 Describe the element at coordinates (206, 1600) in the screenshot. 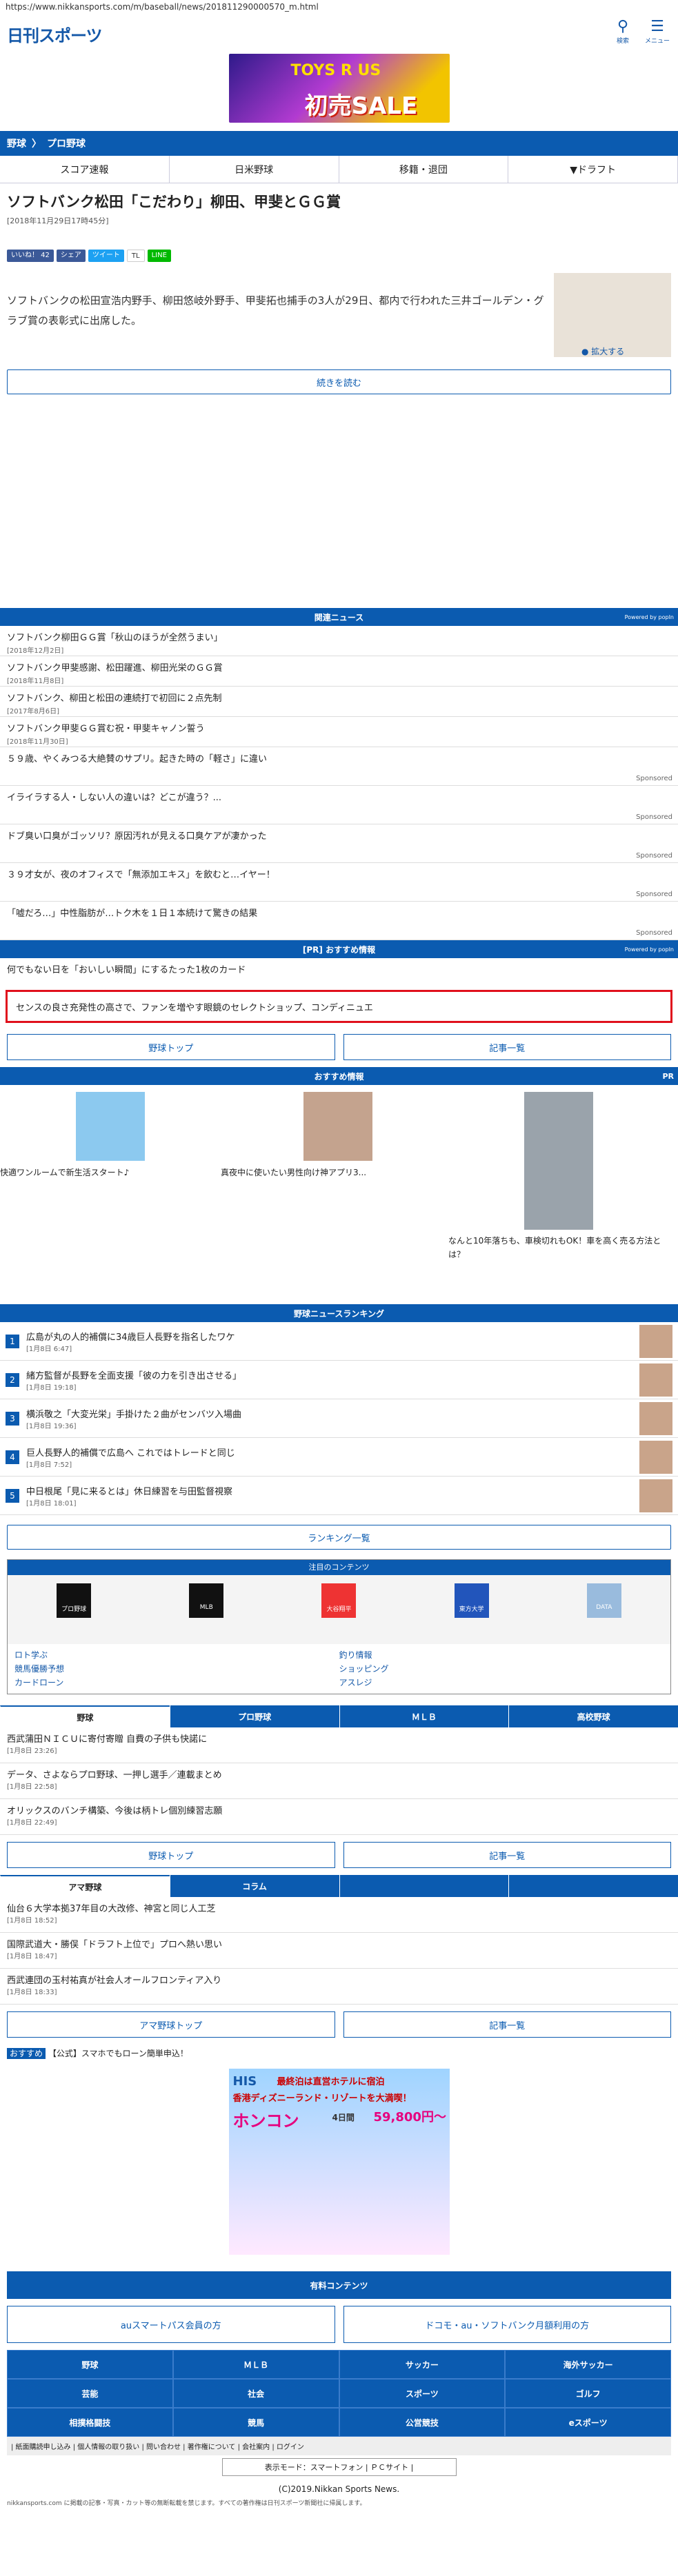

I see `mlb-icon: MLB` at that location.